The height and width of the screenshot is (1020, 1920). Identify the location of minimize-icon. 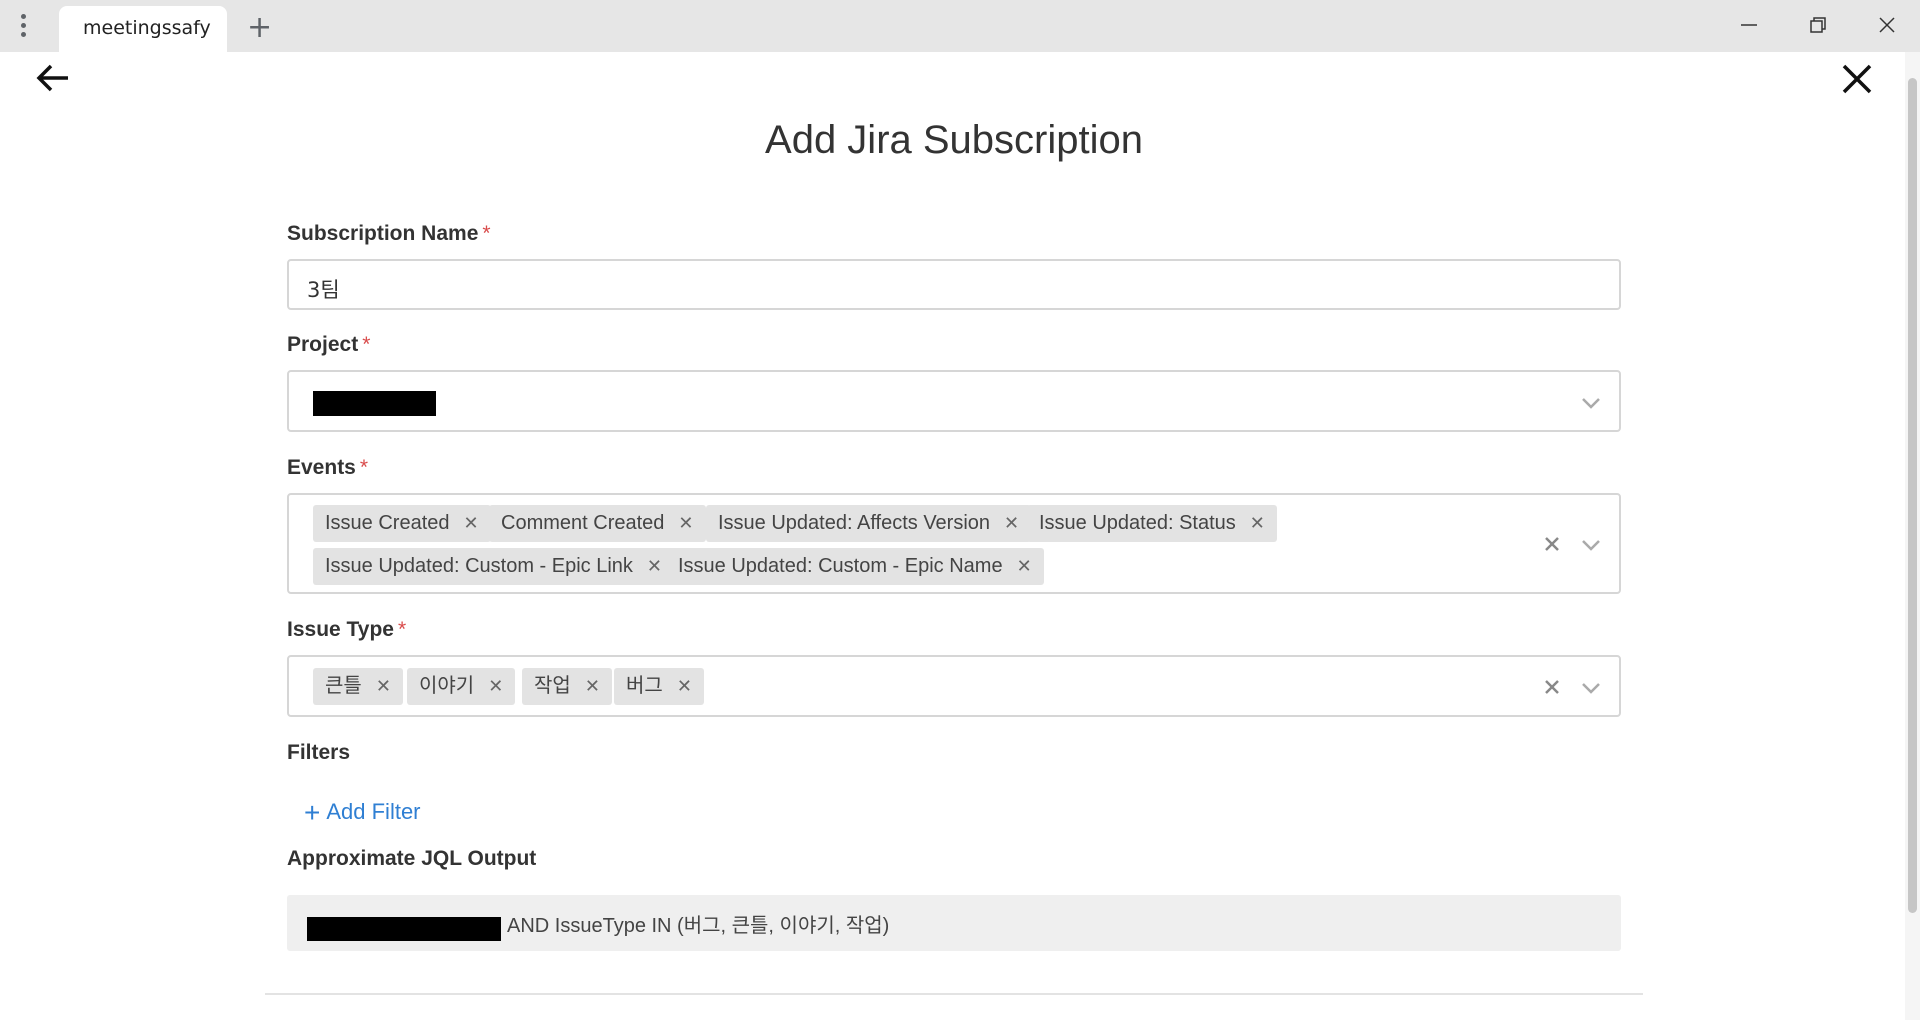
(1749, 25).